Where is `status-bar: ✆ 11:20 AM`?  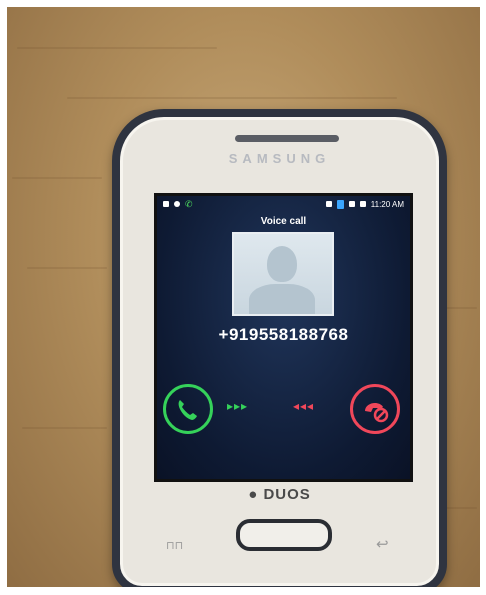 status-bar: ✆ 11:20 AM is located at coordinates (283, 204).